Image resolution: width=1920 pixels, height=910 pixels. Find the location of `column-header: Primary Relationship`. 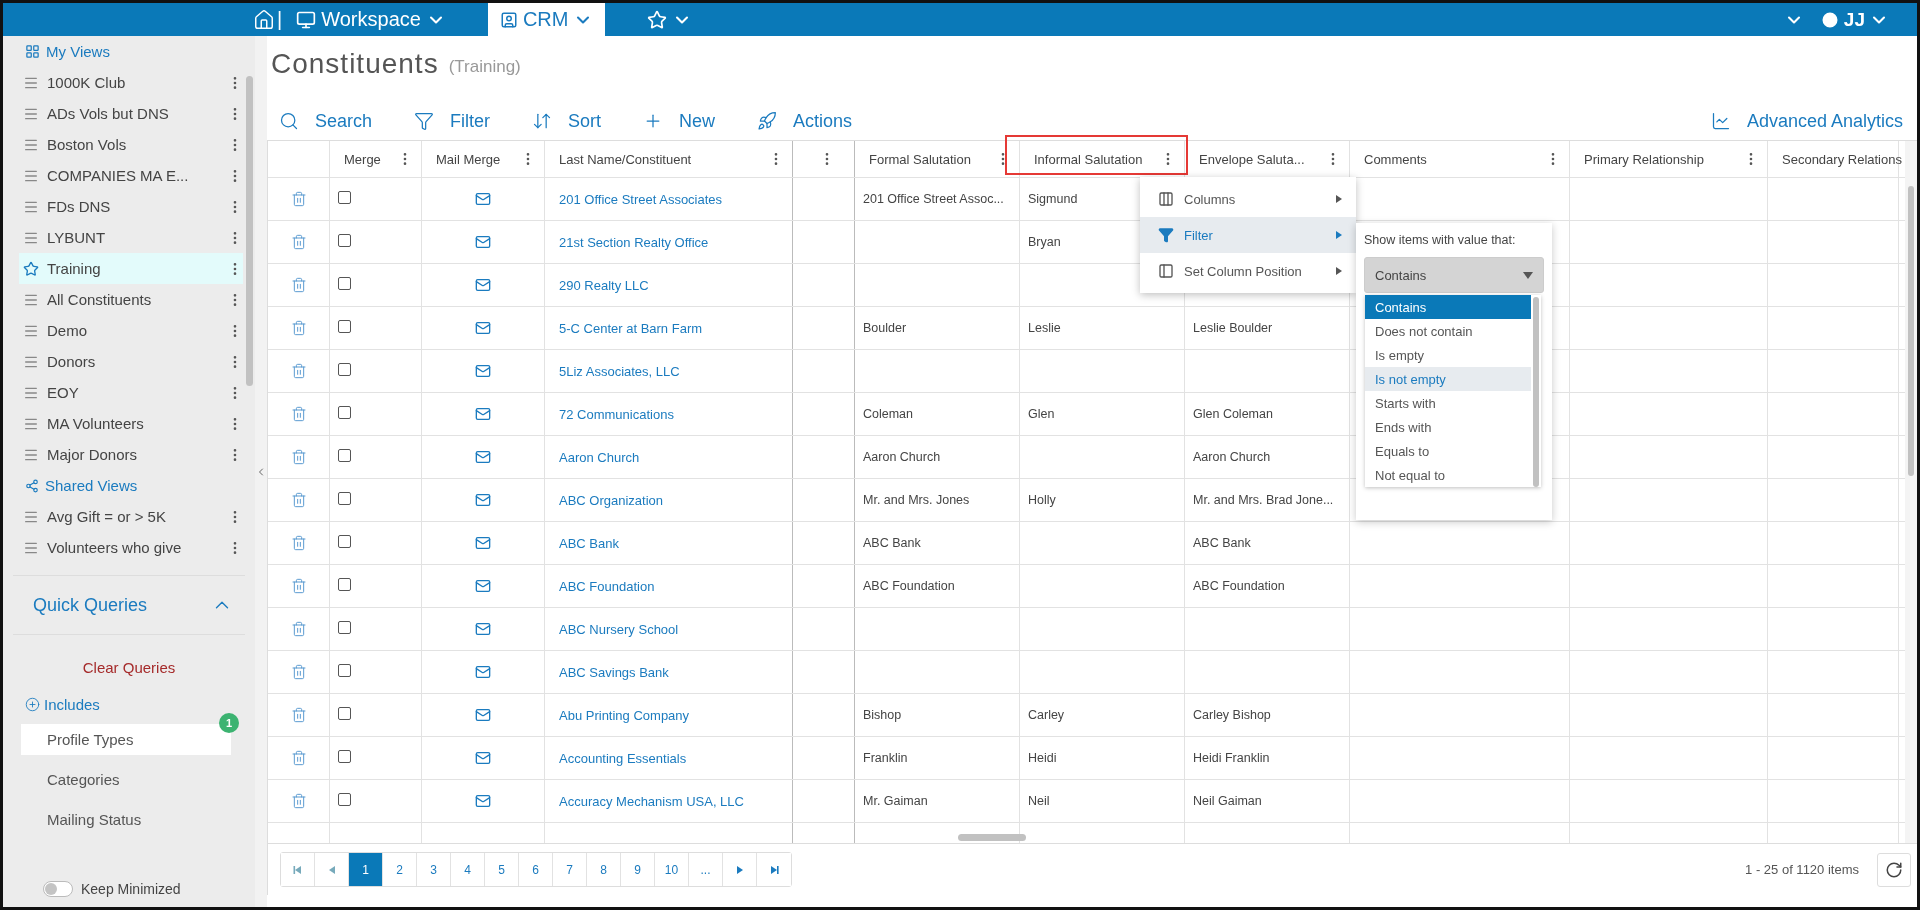

column-header: Primary Relationship is located at coordinates (1644, 159).